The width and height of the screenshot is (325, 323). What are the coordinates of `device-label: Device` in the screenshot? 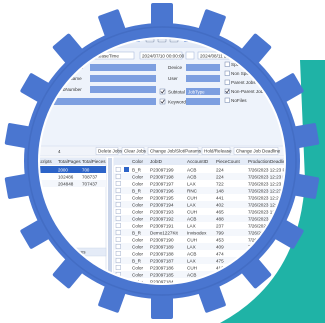 It's located at (175, 67).